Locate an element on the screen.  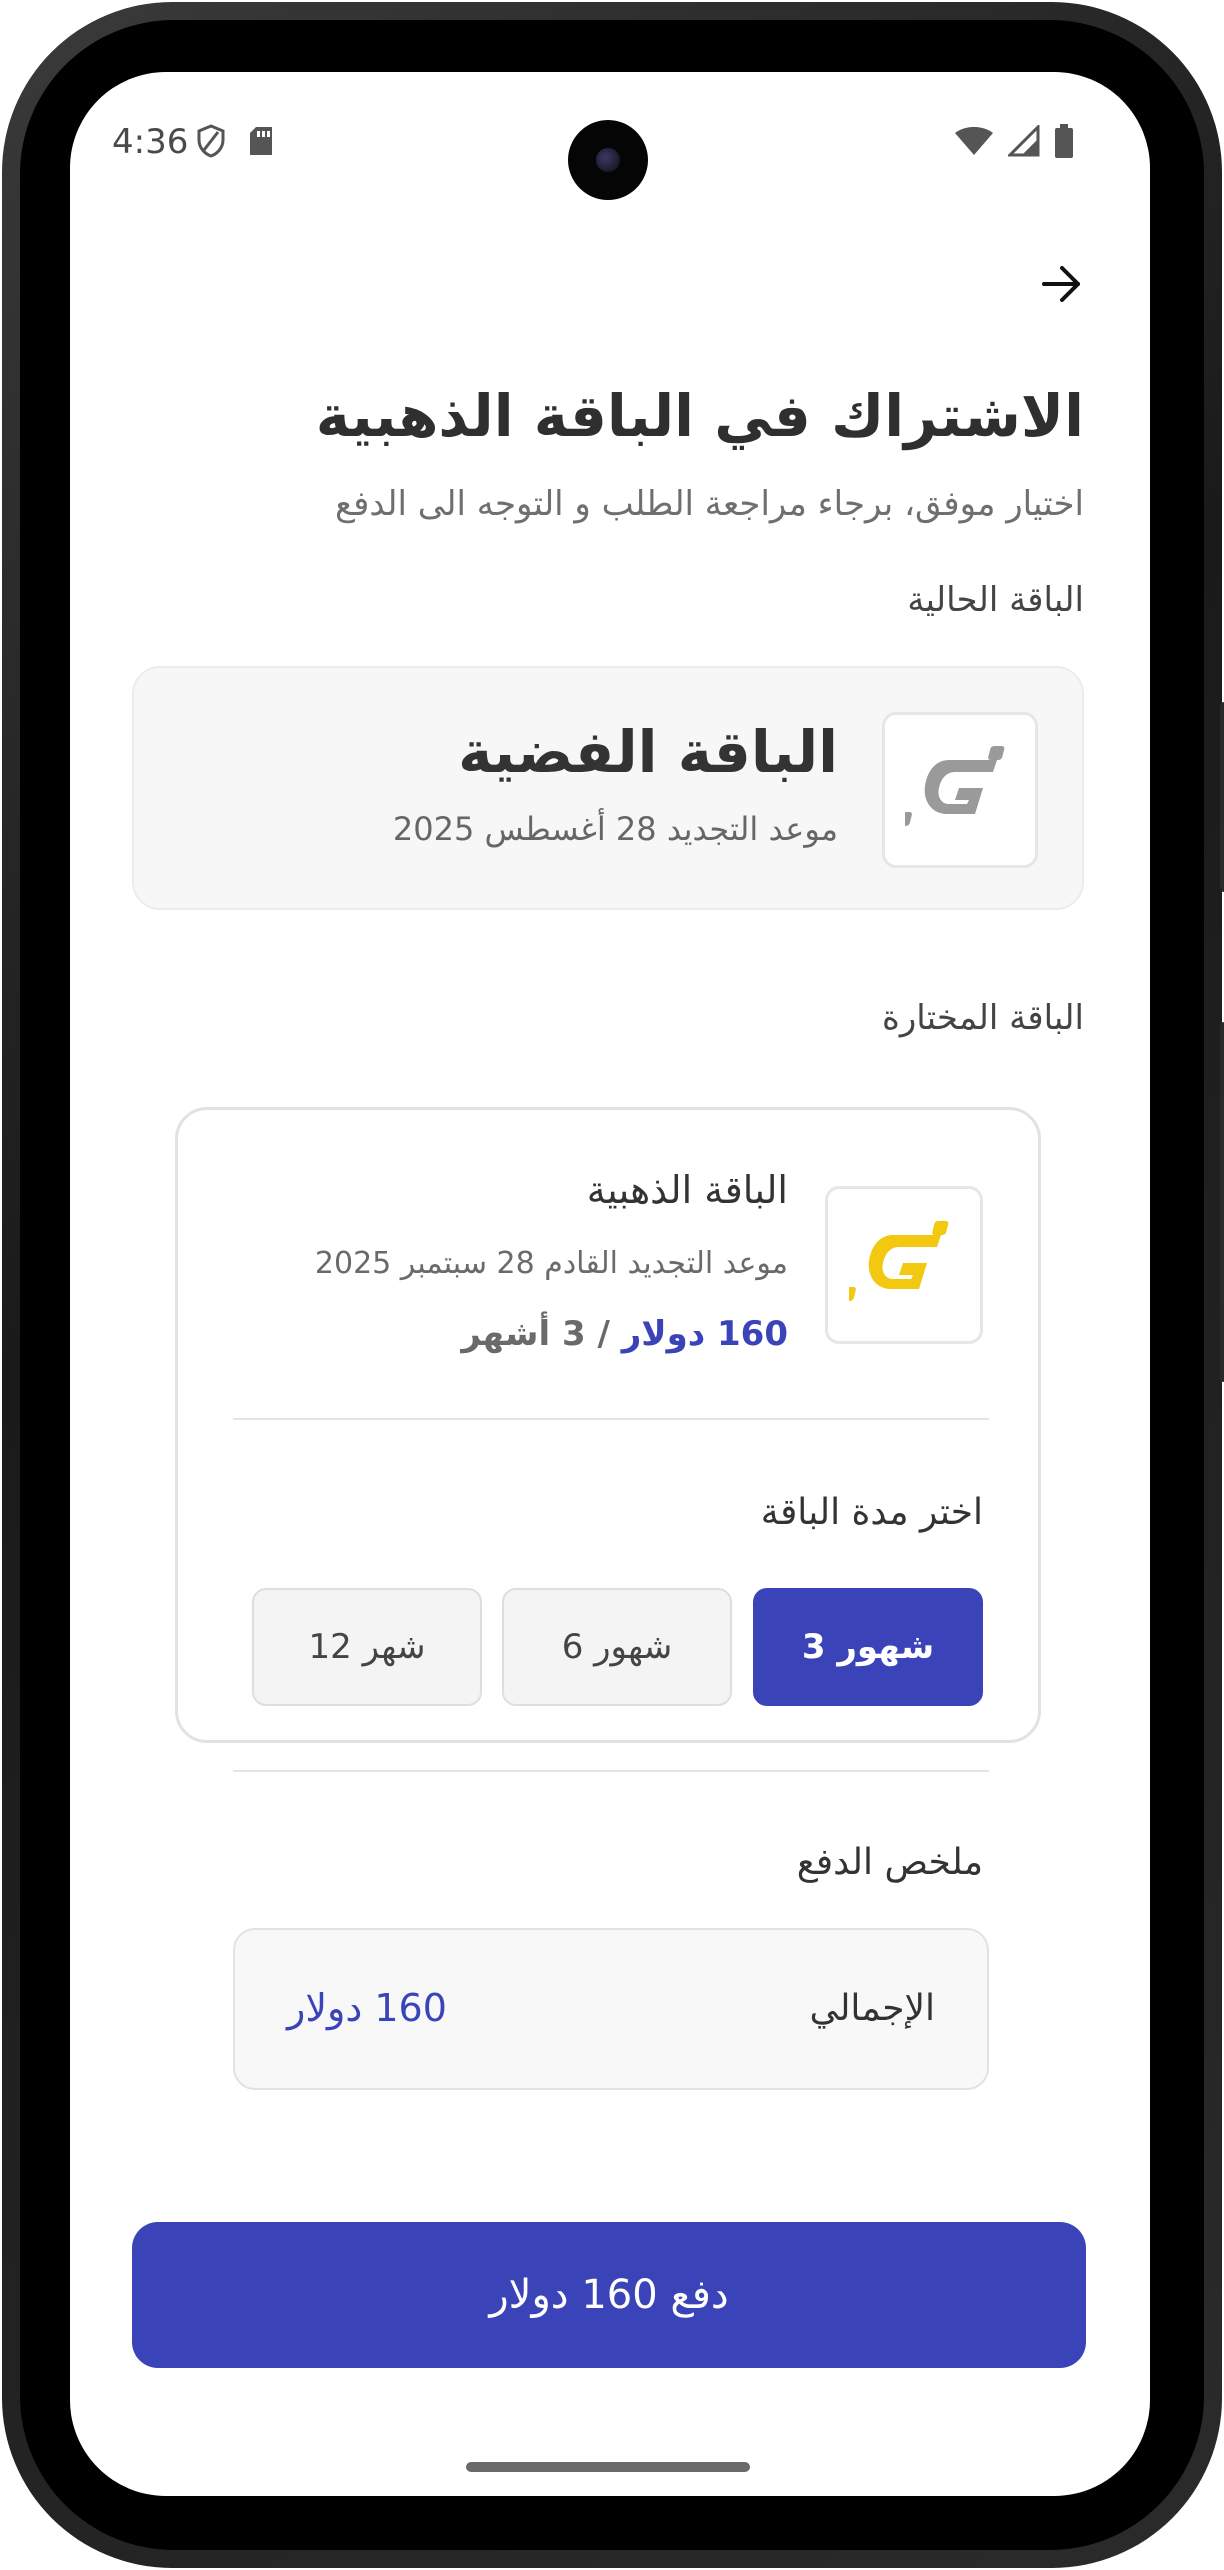
gold-g-logo-icon is located at coordinates (899, 1265).